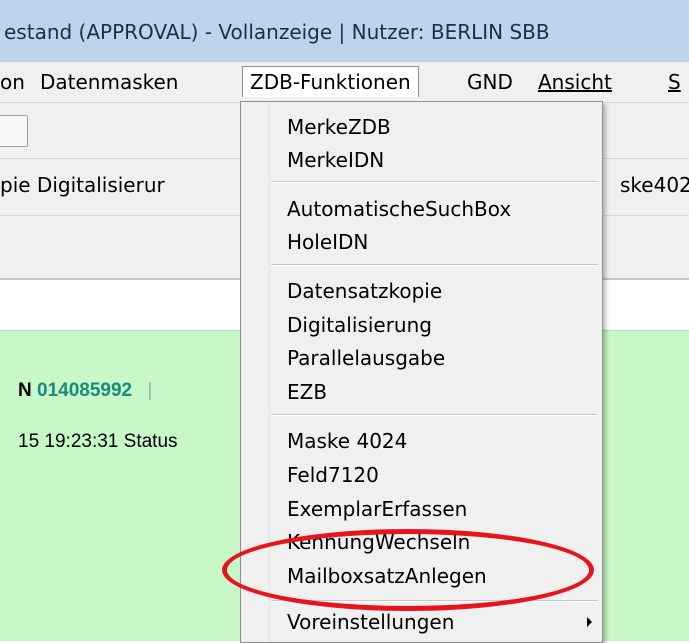 The width and height of the screenshot is (689, 643). What do you see at coordinates (339, 127) in the screenshot?
I see `menu-option-merkezdb: MerkeZDB` at bounding box center [339, 127].